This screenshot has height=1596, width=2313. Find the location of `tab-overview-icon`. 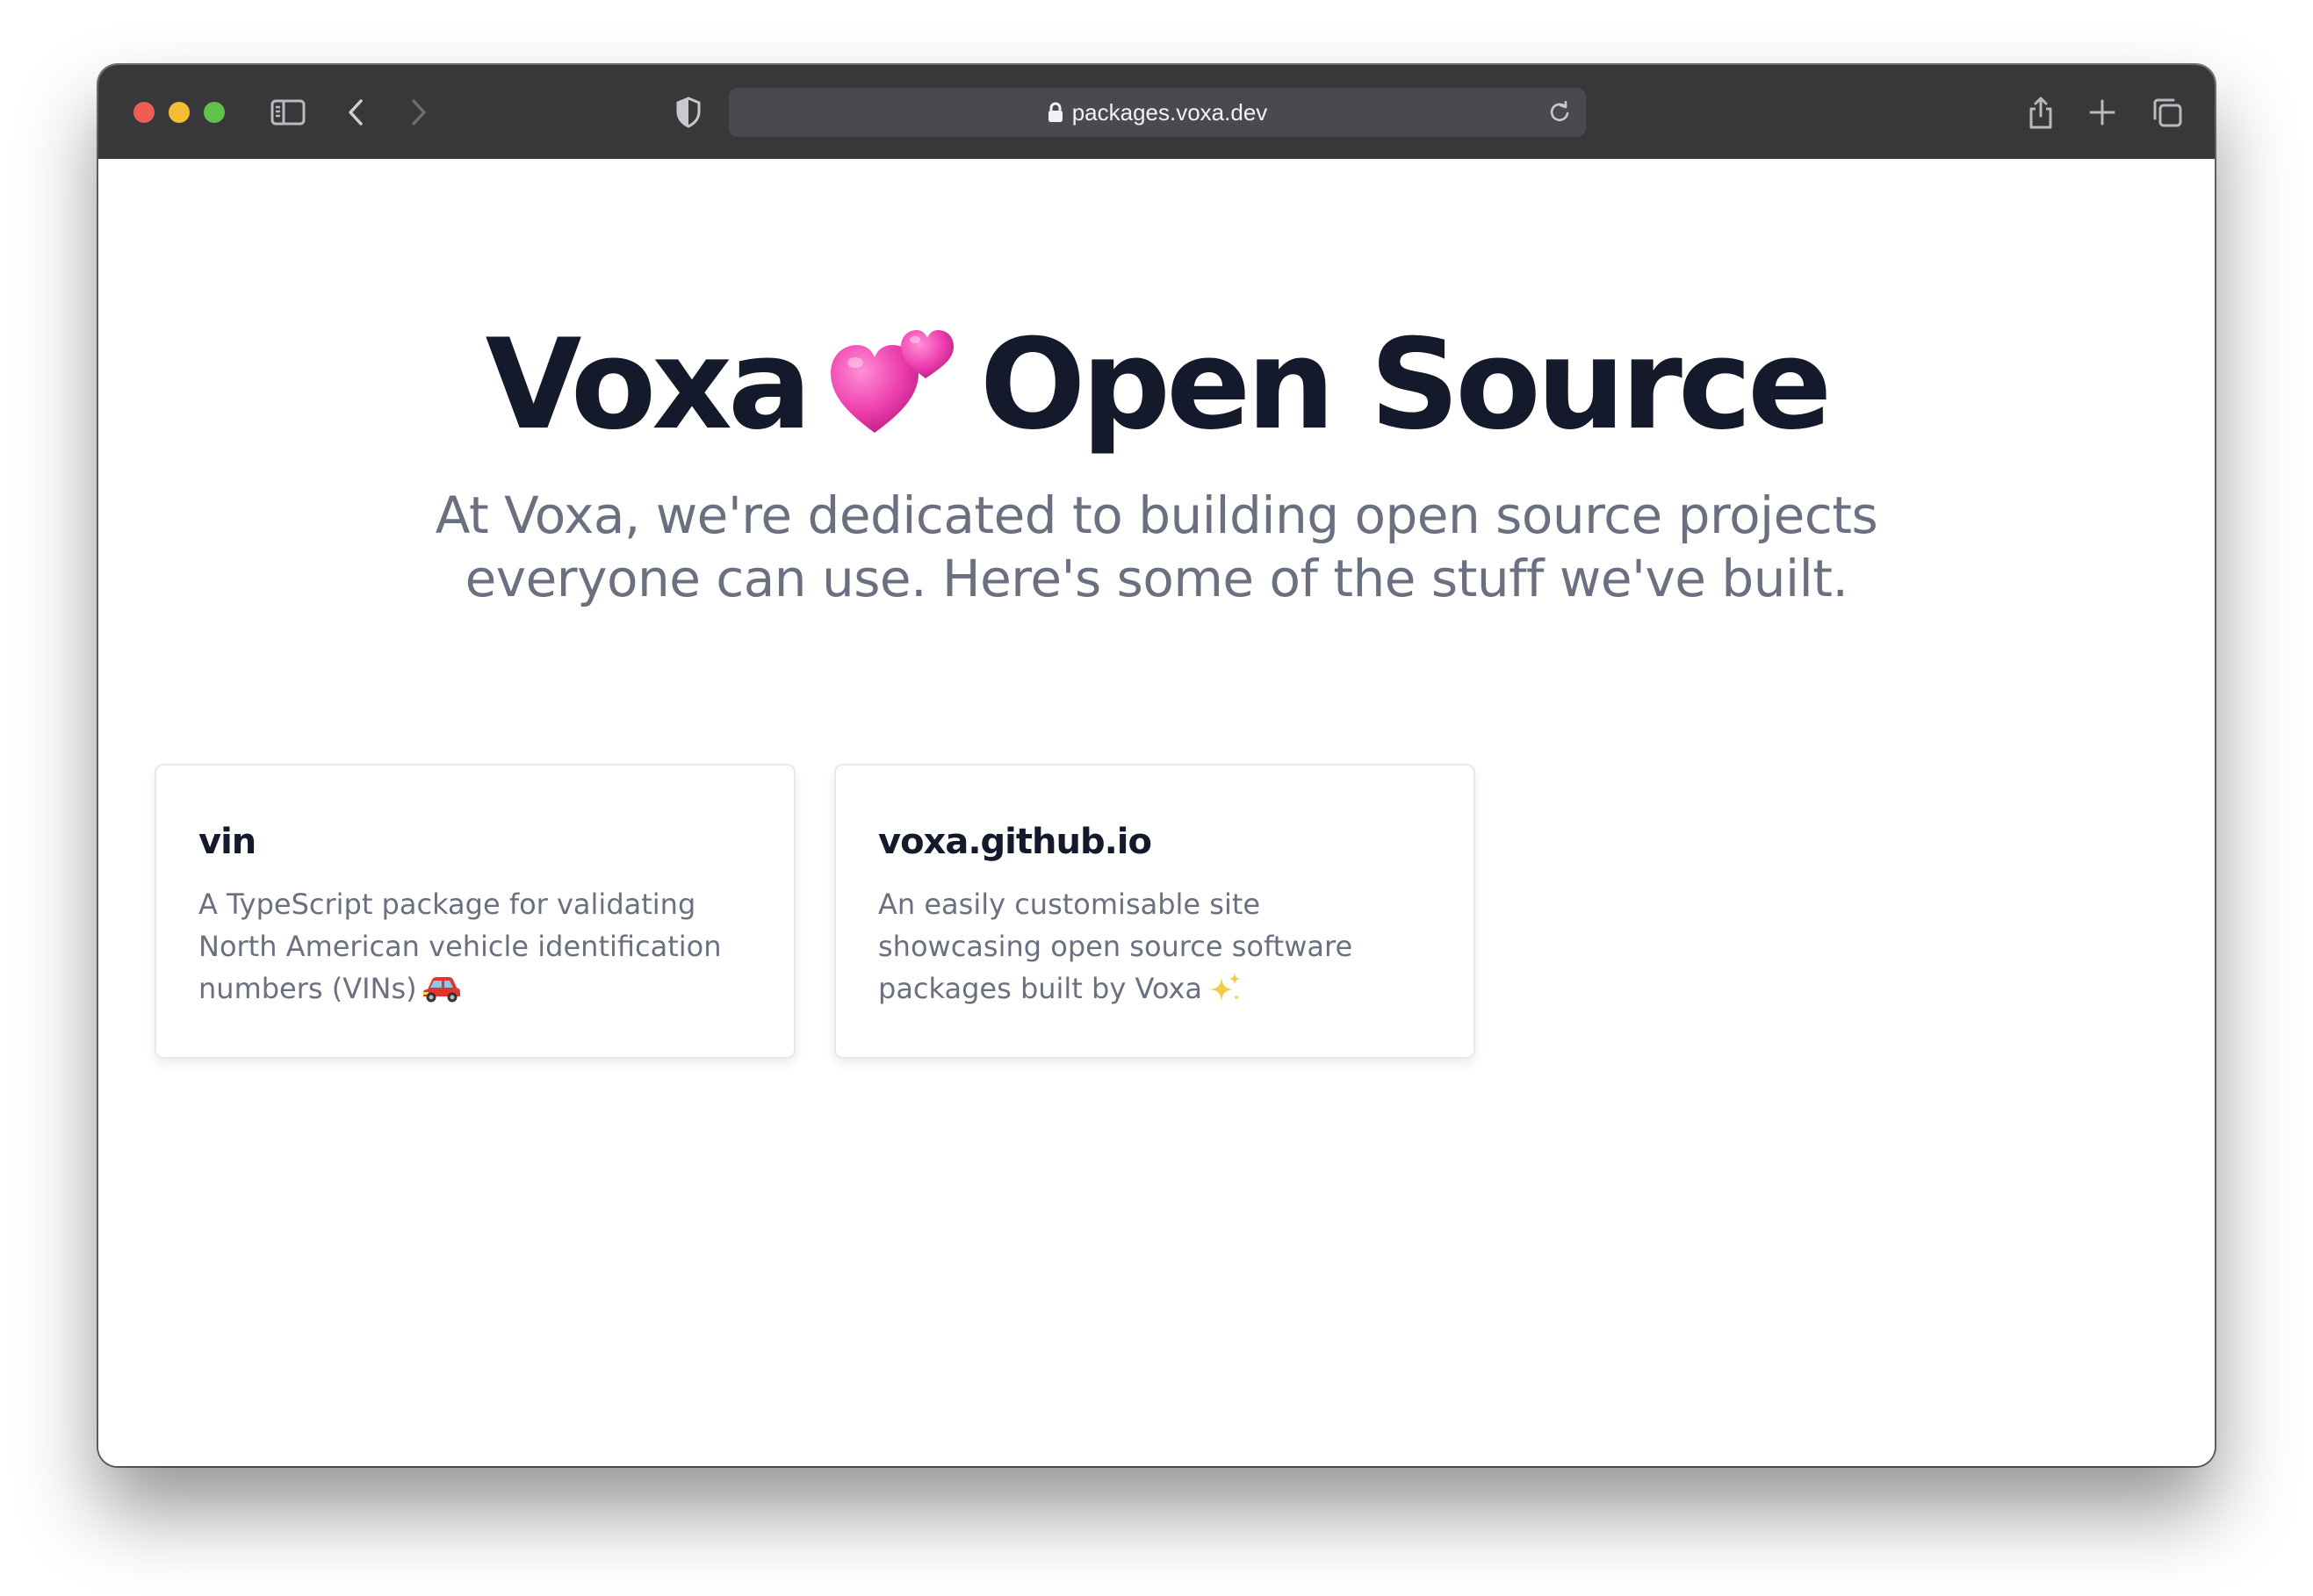

tab-overview-icon is located at coordinates (2167, 112).